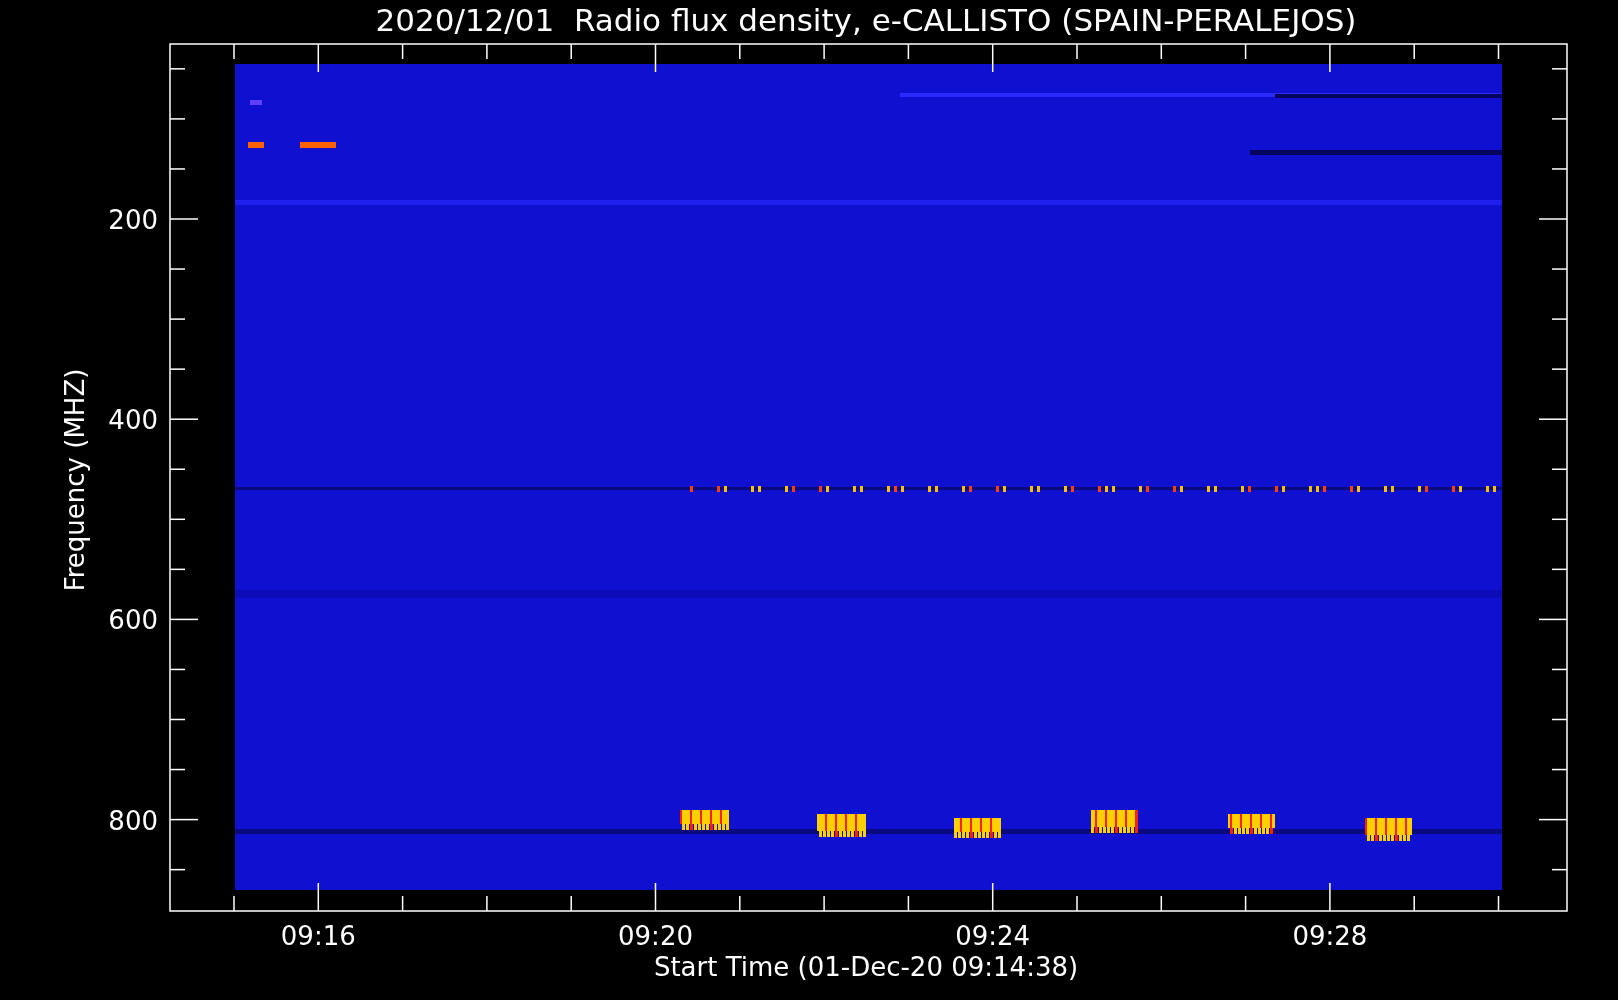 The image size is (1618, 1000). Describe the element at coordinates (866, 20) in the screenshot. I see `chart-title: 2020/12/01 Radio flux density, e-CALLISTO (SPAIN-PERALEJOS)` at that location.